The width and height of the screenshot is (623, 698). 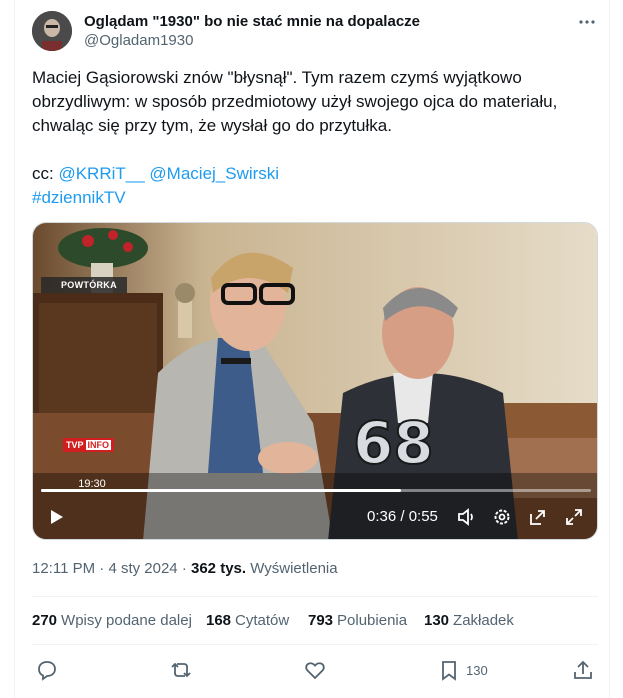 I want to click on share-button, so click(x=583, y=670).